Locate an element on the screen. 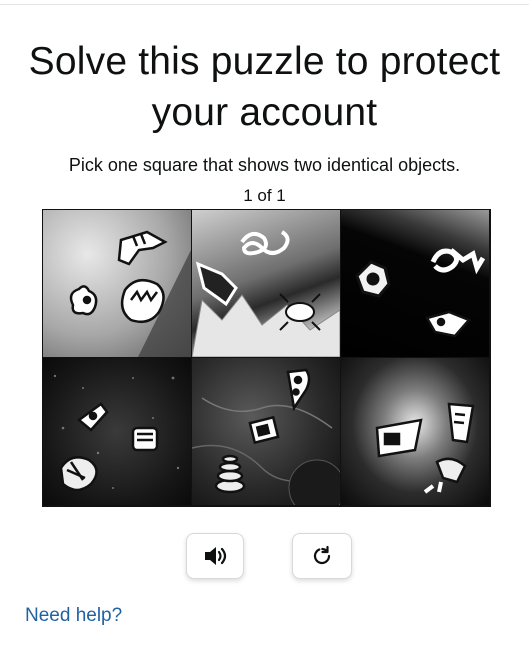 The image size is (529, 651). fish-icon is located at coordinates (142, 248).